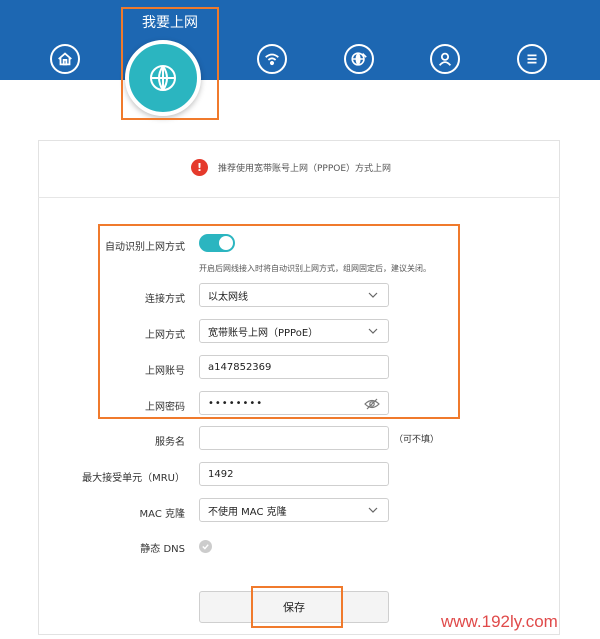  What do you see at coordinates (417, 440) in the screenshot?
I see `service-optional-note: （可不填）` at bounding box center [417, 440].